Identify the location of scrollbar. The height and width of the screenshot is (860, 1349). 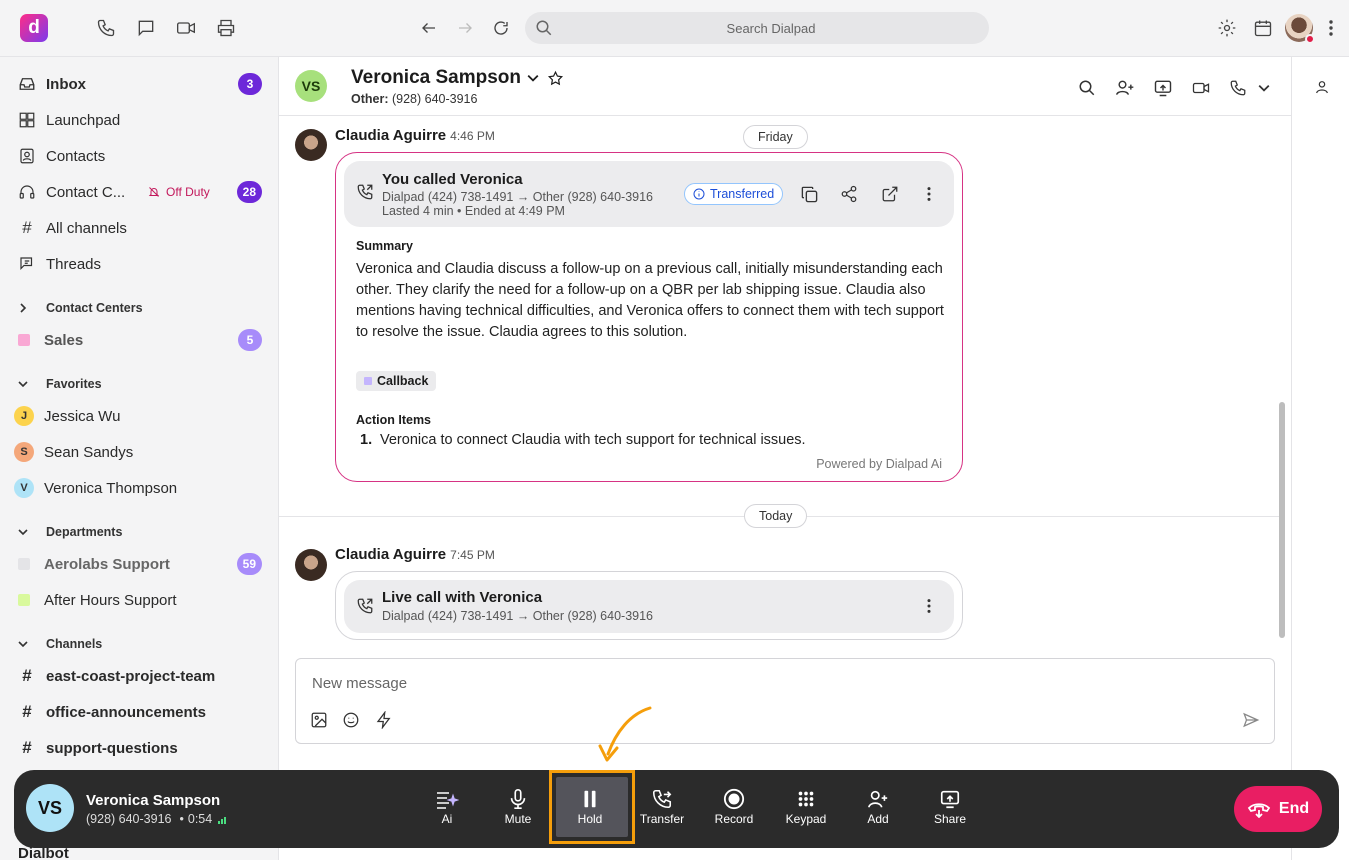
(1282, 520).